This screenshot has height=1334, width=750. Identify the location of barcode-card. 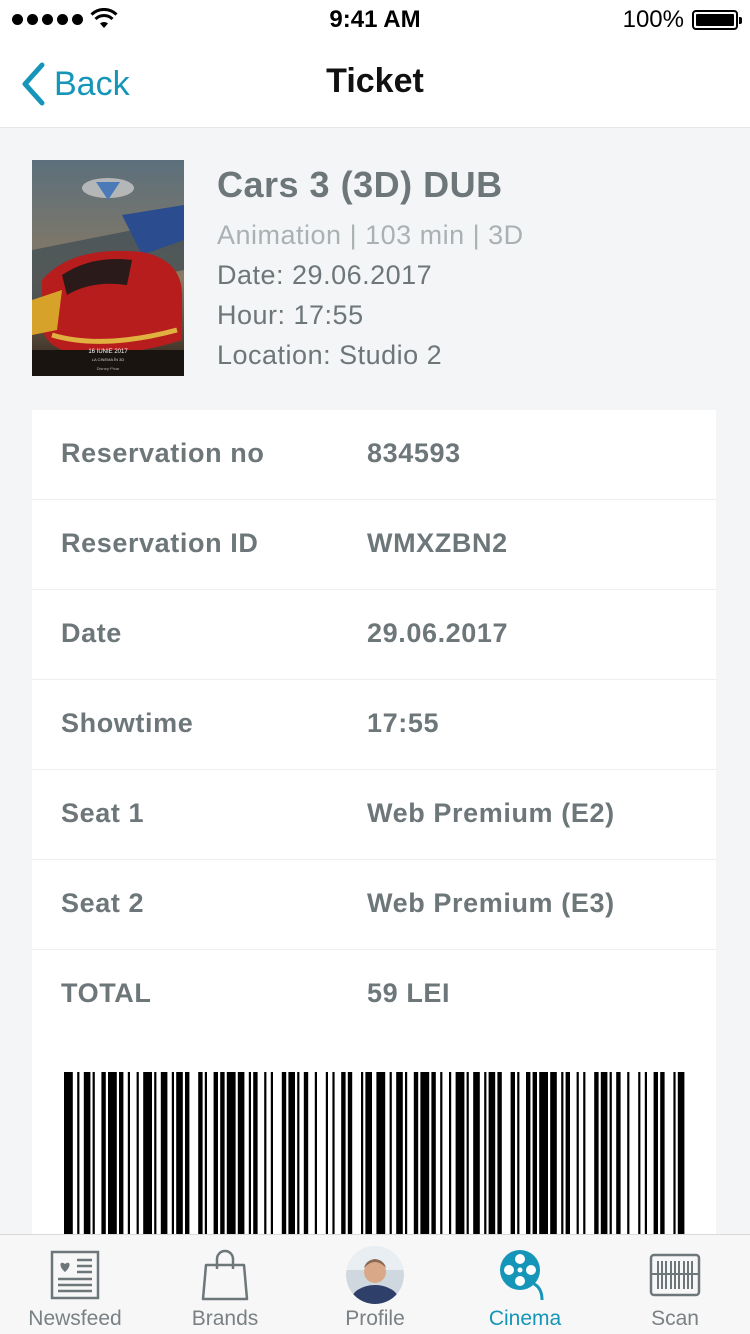
(374, 1140).